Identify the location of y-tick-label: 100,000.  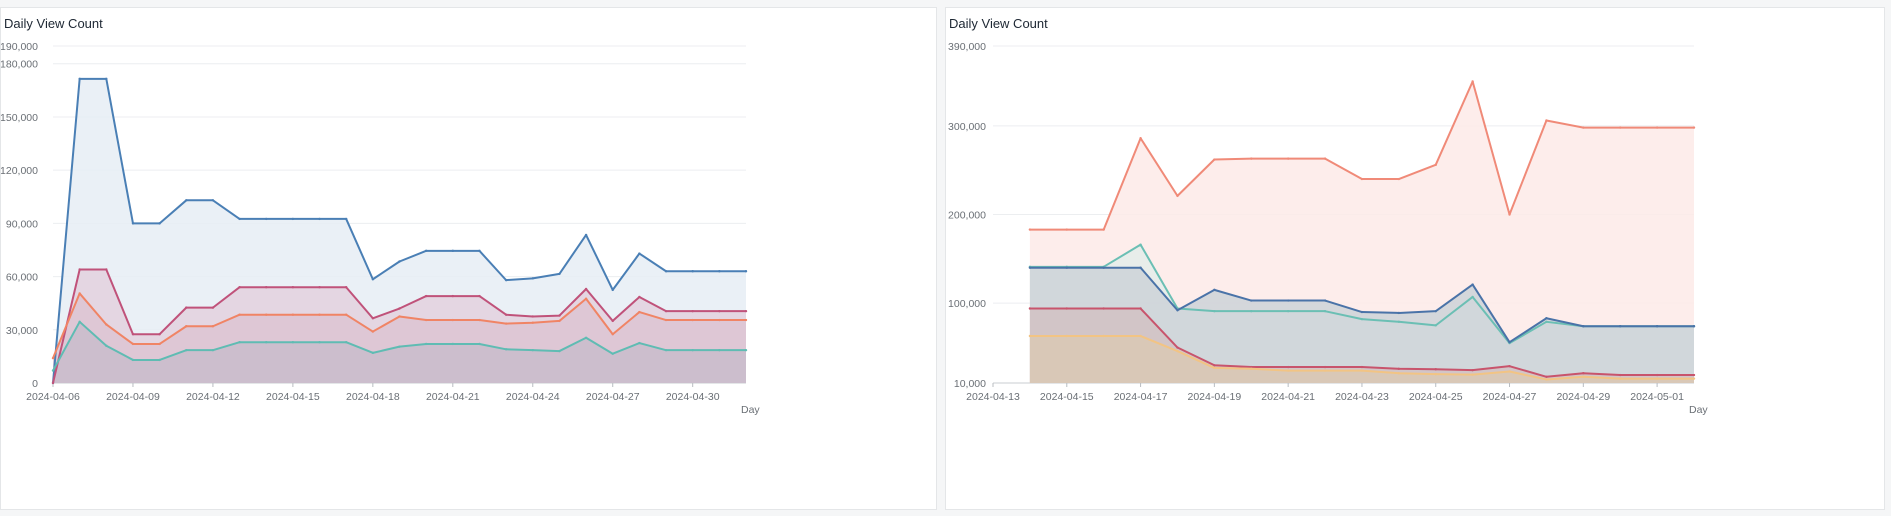
(967, 304).